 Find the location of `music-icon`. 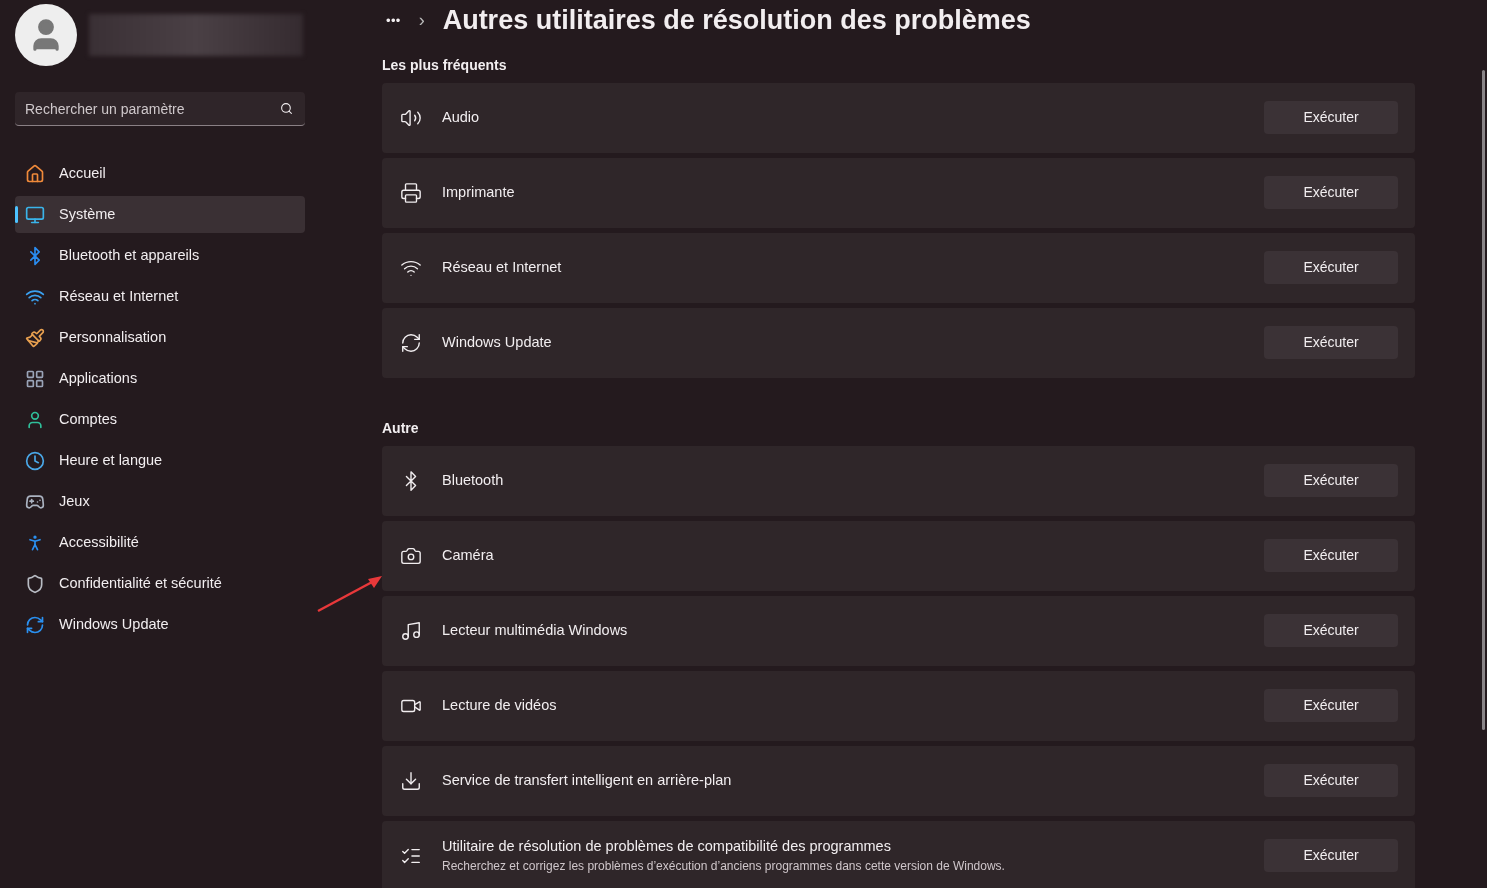

music-icon is located at coordinates (411, 630).